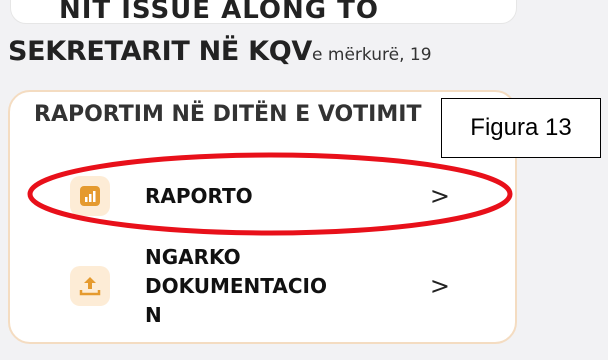 This screenshot has width=608, height=360. What do you see at coordinates (372, 55) in the screenshot?
I see `date-label: e mërkurë, 19` at bounding box center [372, 55].